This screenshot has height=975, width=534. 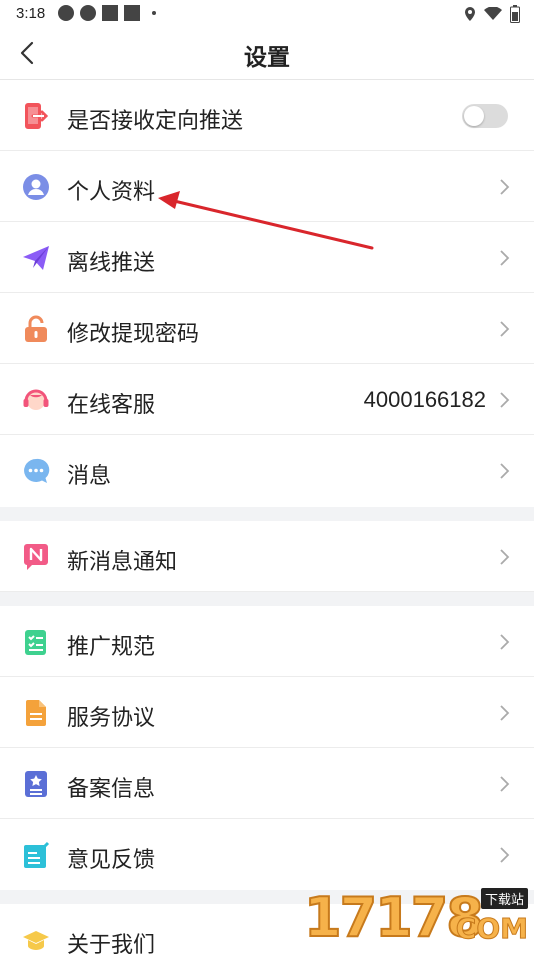 I want to click on wifi-icon, so click(x=493, y=13).